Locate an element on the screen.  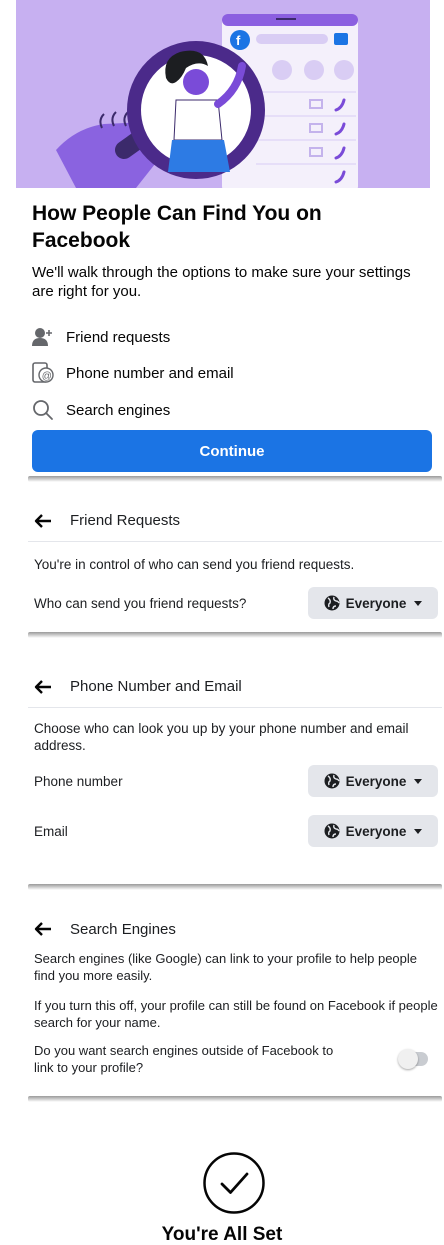
audience-dropdown: Everyone is located at coordinates (373, 603).